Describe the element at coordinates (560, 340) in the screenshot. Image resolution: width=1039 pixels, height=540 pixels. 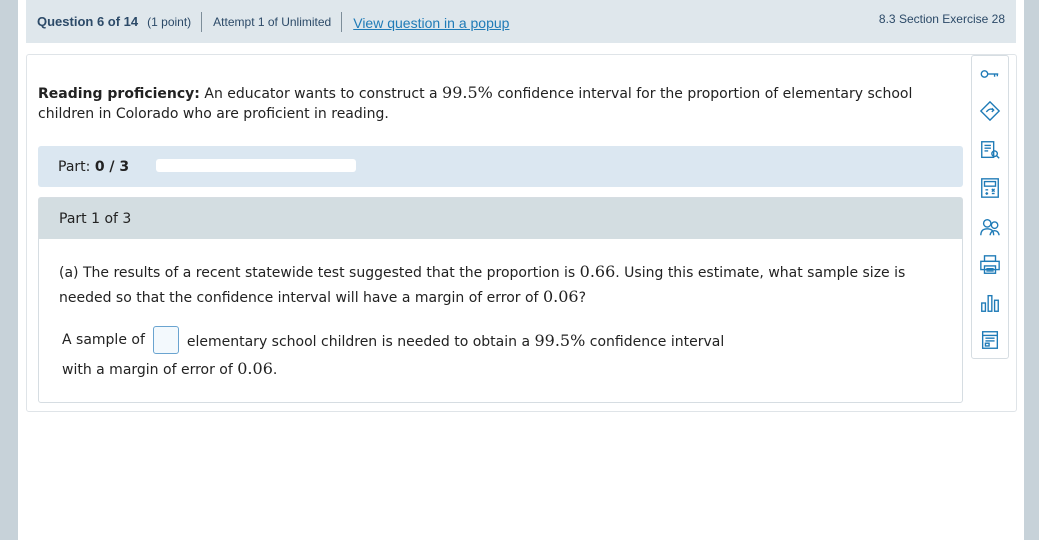
I see `answer-confidence: 99.5%` at that location.